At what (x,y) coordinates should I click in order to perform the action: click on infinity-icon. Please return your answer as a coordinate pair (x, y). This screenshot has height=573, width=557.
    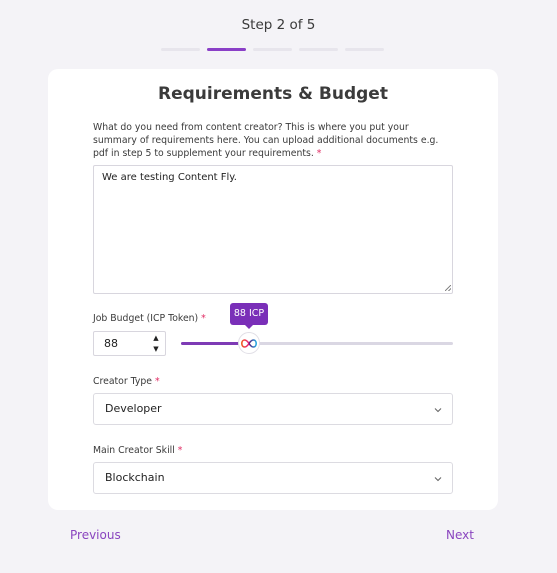
    Looking at the image, I should click on (249, 343).